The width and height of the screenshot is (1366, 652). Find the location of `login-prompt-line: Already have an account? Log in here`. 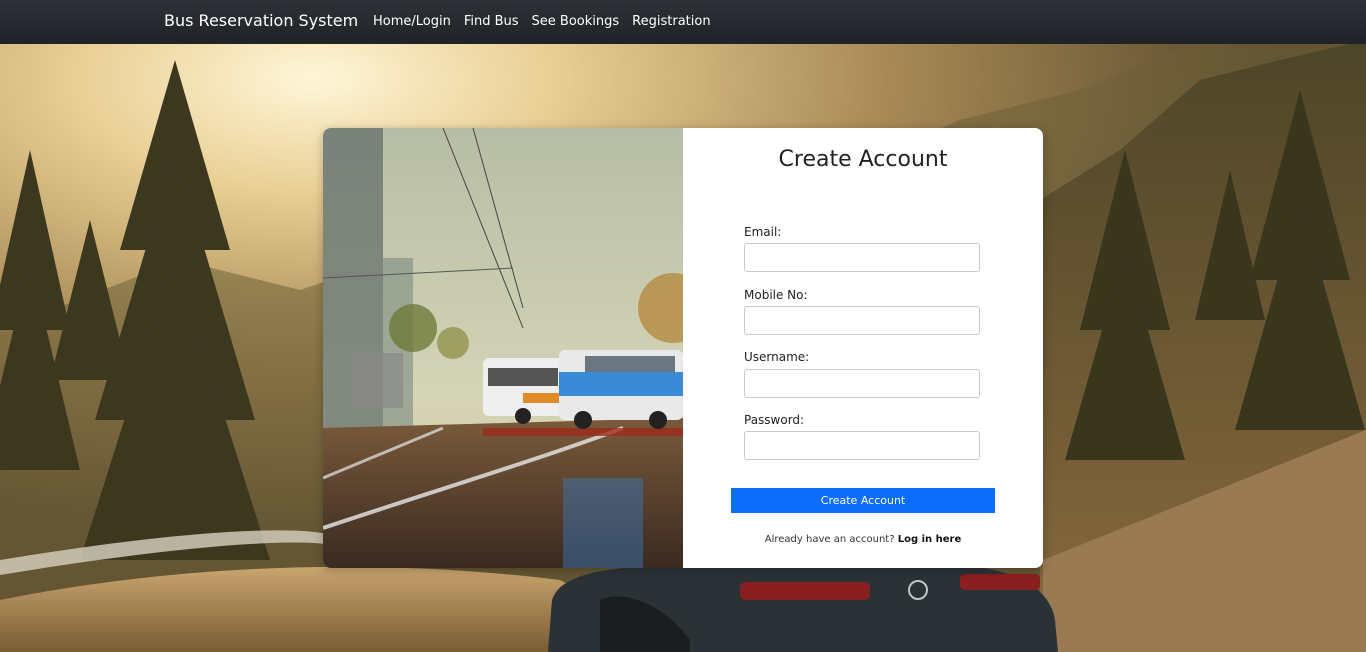

login-prompt-line: Already have an account? Log in here is located at coordinates (863, 539).